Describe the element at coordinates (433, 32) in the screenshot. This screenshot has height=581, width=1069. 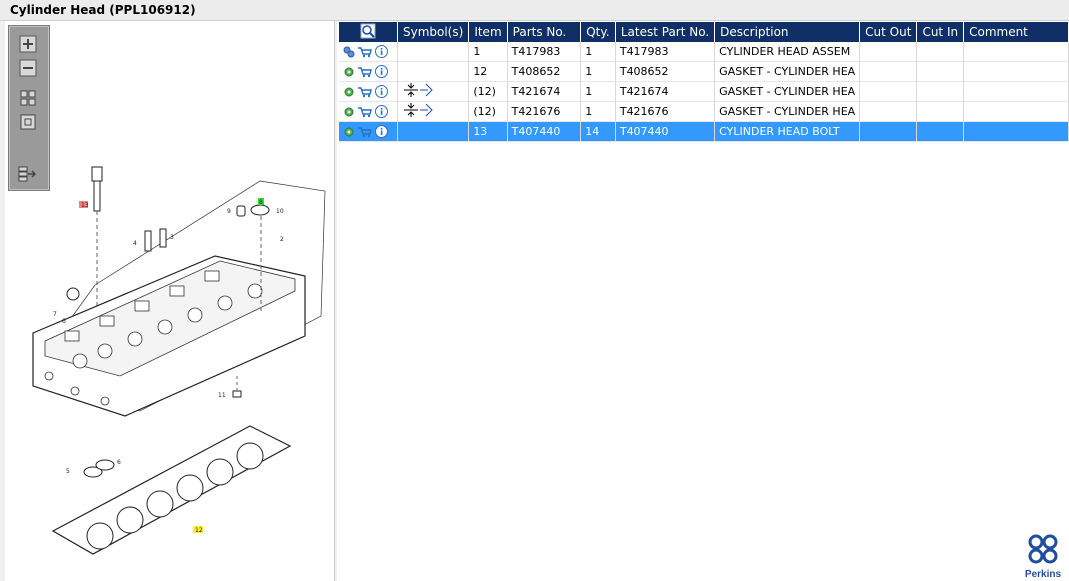
I see `column-header-symbols: Symbol(s)` at that location.